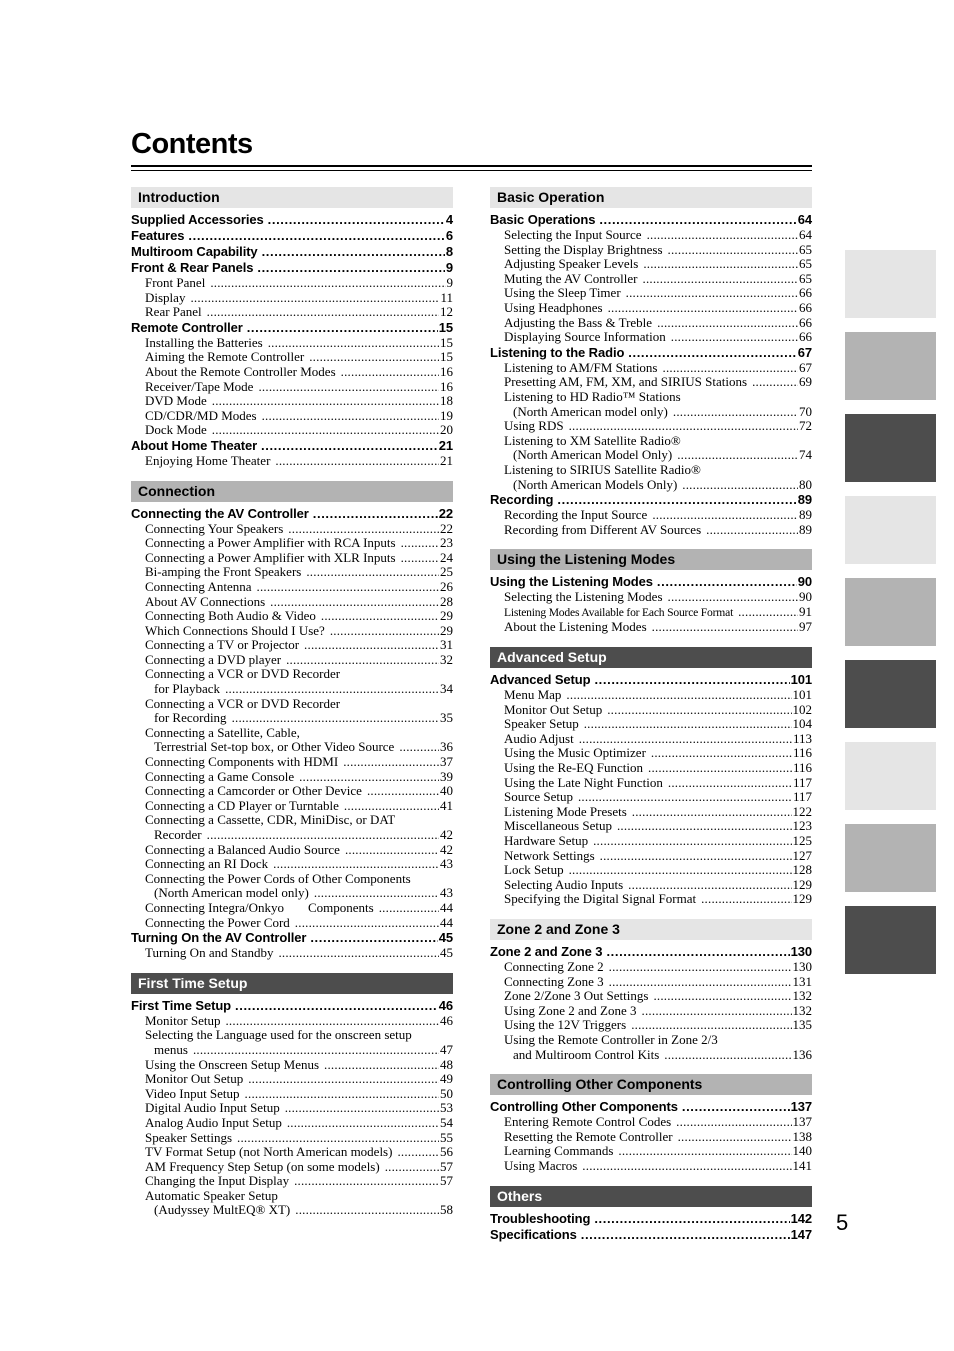 The height and width of the screenshot is (1351, 954). Describe the element at coordinates (651, 323) in the screenshot. I see `toc-subentry: Adjusting the Bass & Treble 66` at that location.